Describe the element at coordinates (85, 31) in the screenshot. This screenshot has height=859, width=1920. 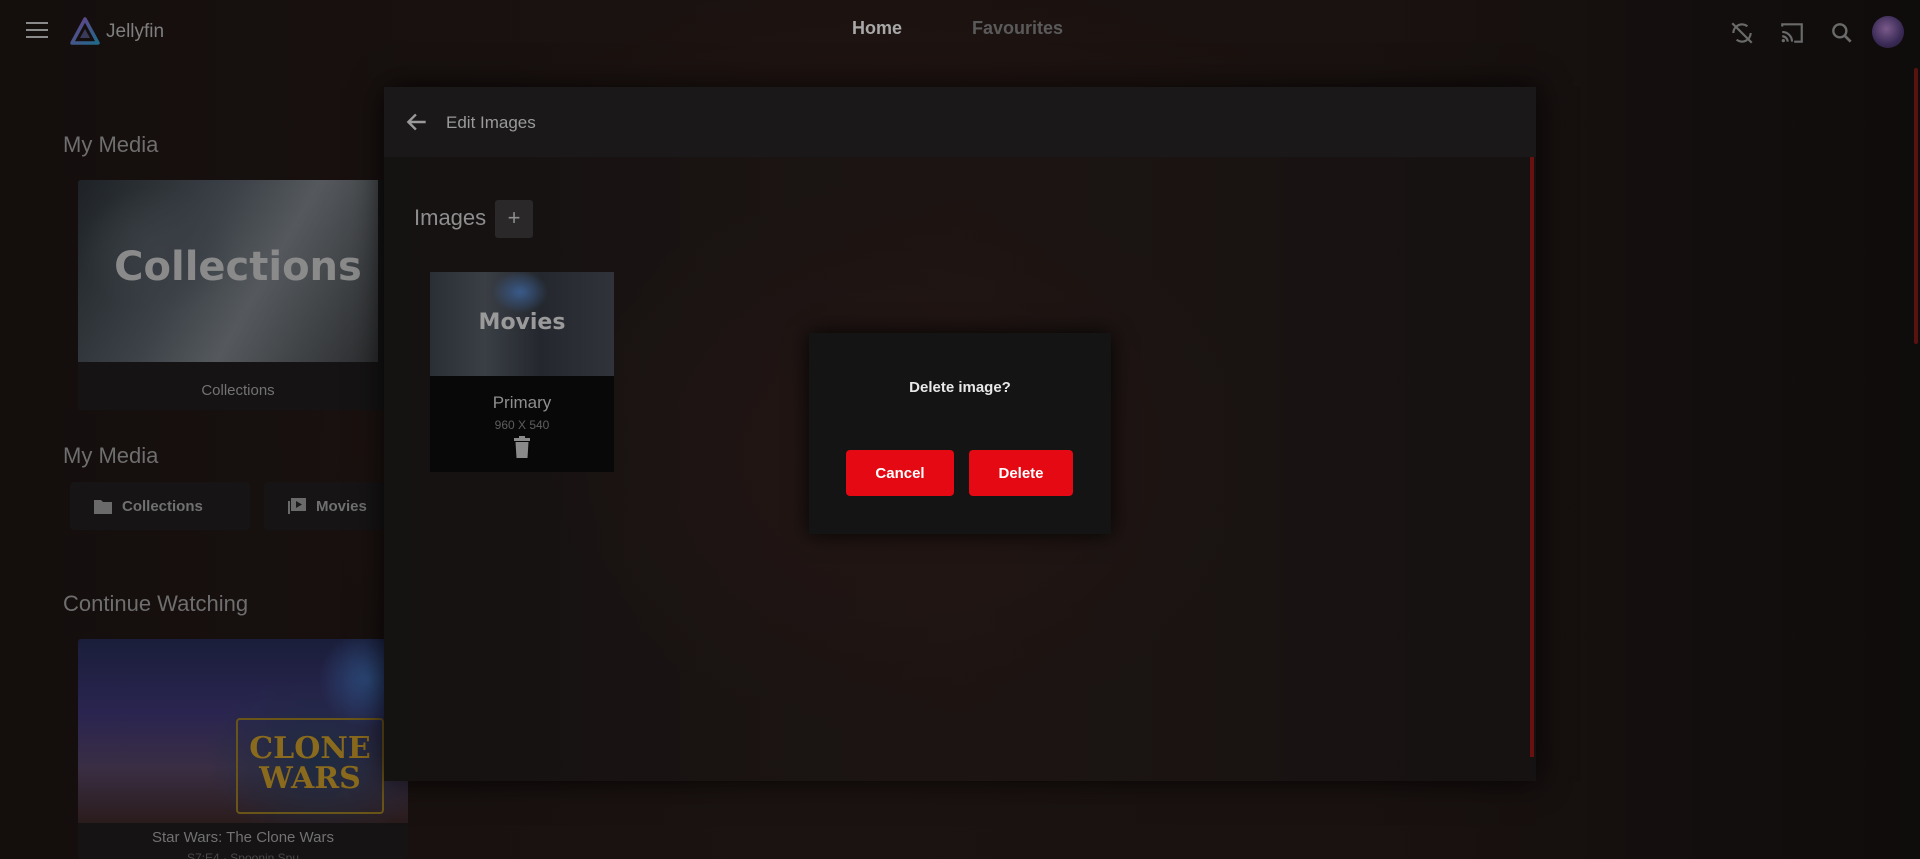
I see `jellyfin-logo-icon` at that location.